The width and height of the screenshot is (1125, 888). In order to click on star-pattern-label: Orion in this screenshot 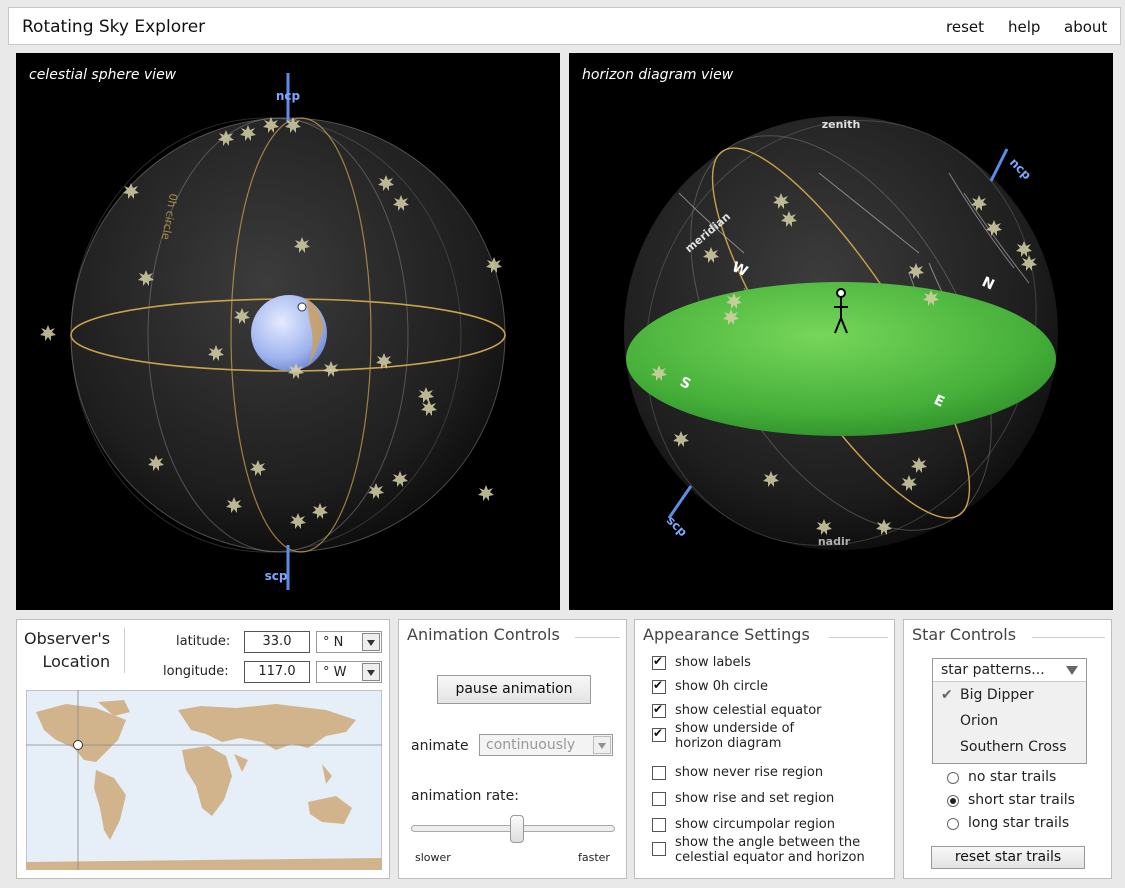, I will do `click(979, 721)`.